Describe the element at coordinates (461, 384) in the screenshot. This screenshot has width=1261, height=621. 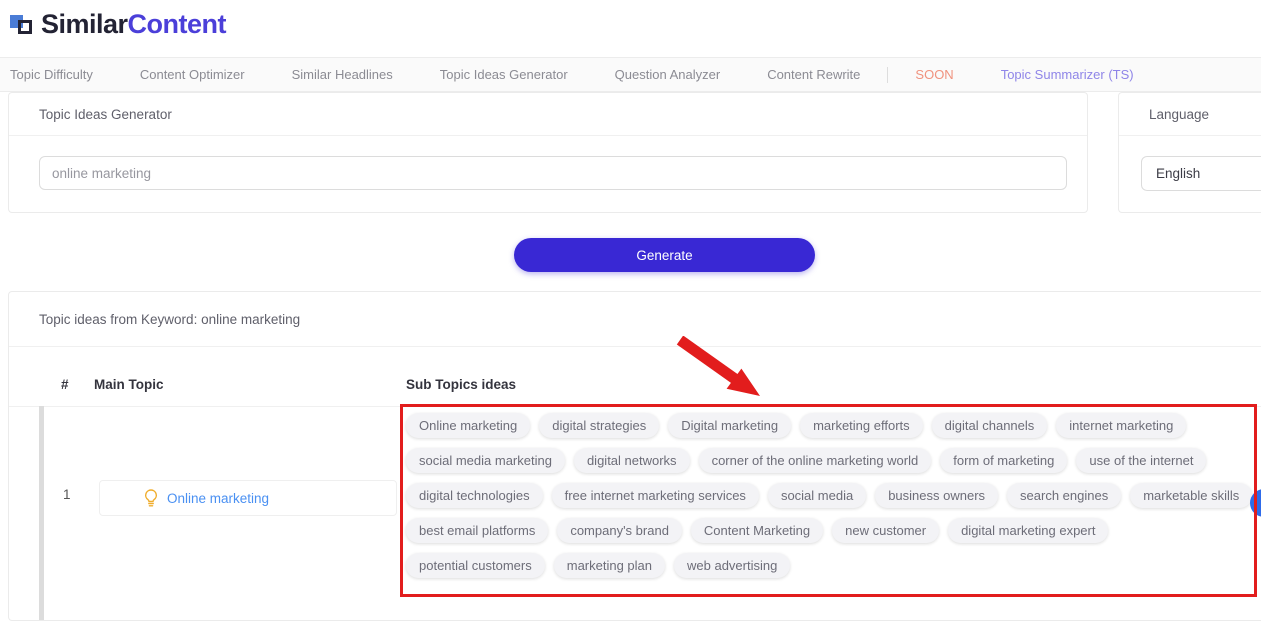
I see `column-header-sub-topics: Sub Topics ideas` at that location.